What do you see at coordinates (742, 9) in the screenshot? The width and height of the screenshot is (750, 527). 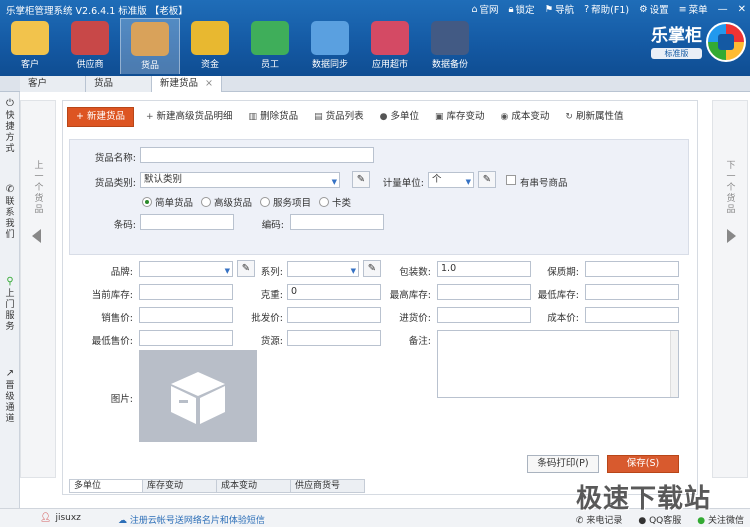 I see `close-button: ✕` at bounding box center [742, 9].